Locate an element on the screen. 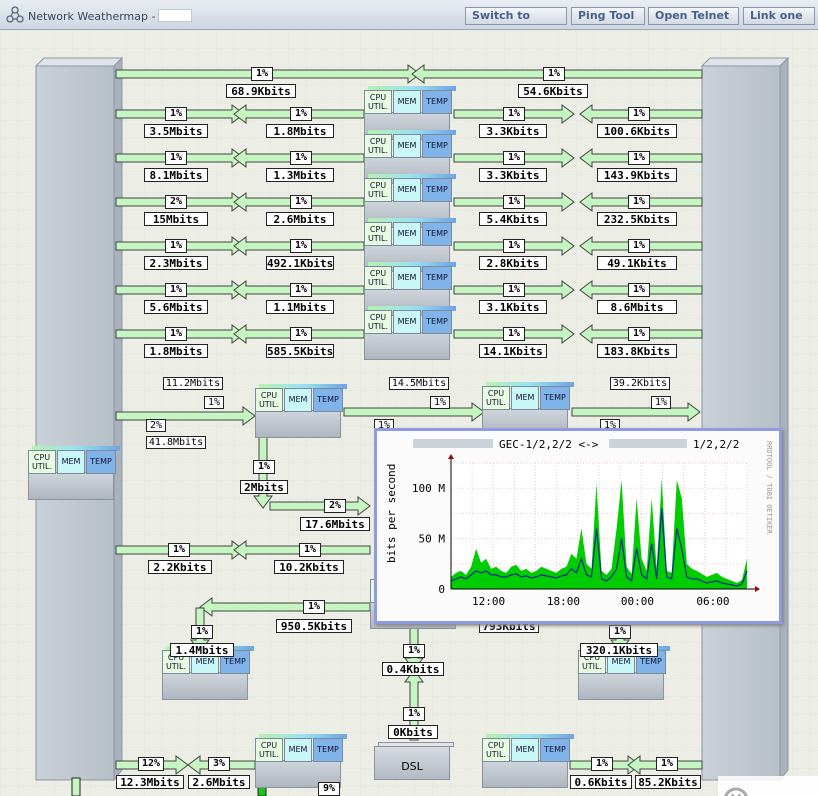  link-bandwidth: 85.2Kbits is located at coordinates (668, 782).